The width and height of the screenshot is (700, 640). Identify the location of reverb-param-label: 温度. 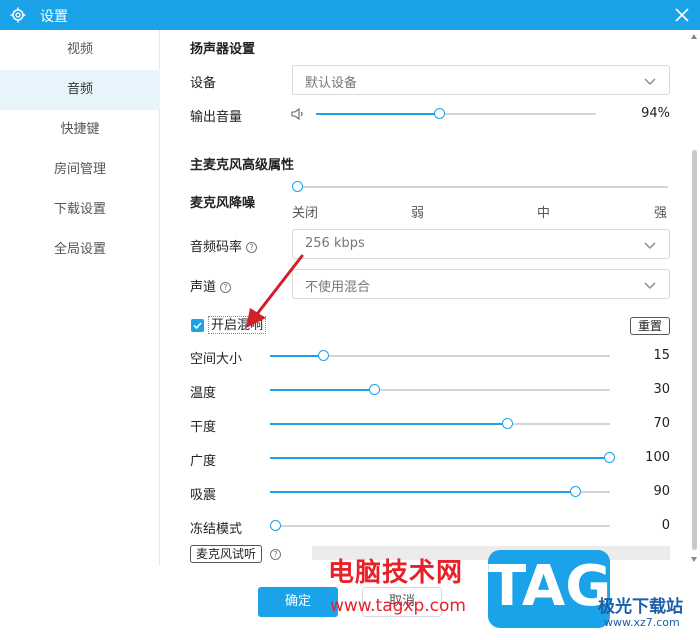
(203, 393).